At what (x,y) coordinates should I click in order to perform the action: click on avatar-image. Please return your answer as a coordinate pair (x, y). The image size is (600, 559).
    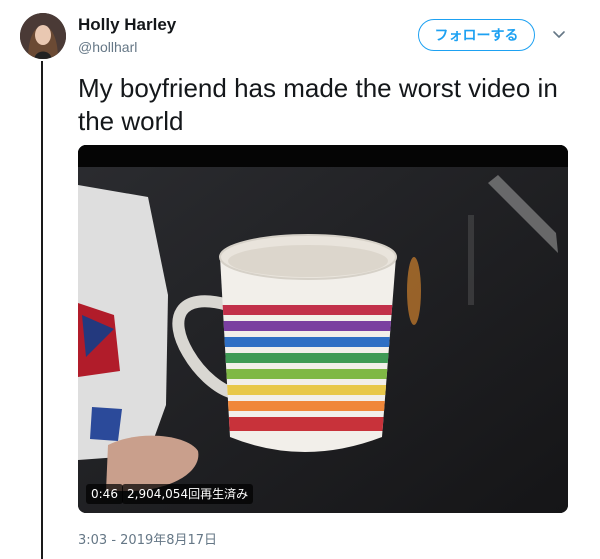
    Looking at the image, I should click on (43, 36).